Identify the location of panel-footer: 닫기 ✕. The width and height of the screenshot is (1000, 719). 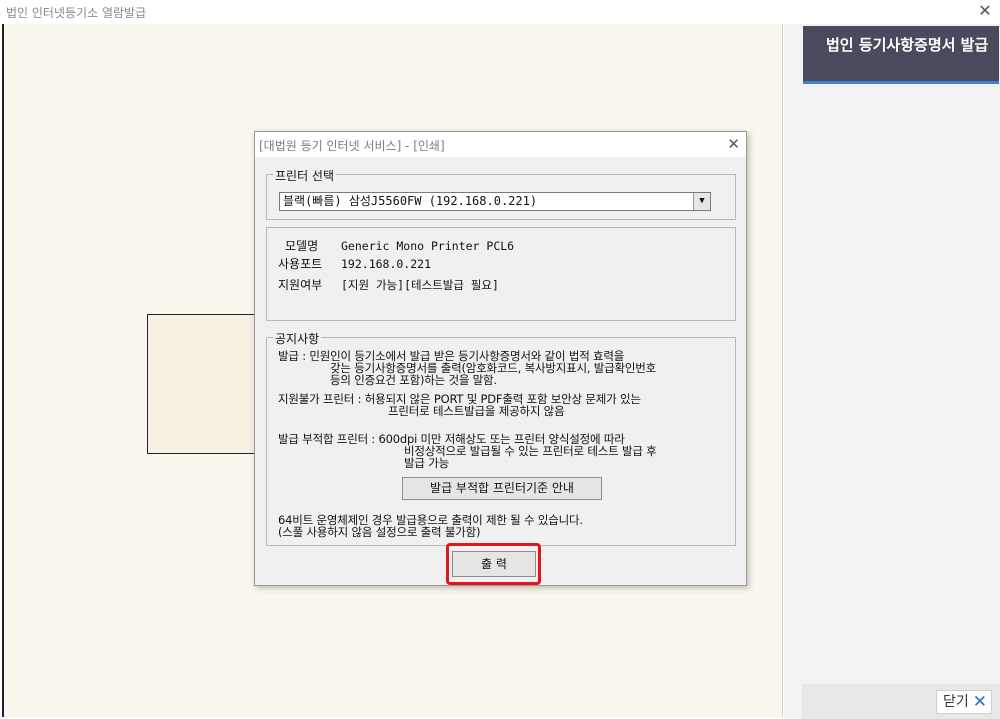
(901, 701).